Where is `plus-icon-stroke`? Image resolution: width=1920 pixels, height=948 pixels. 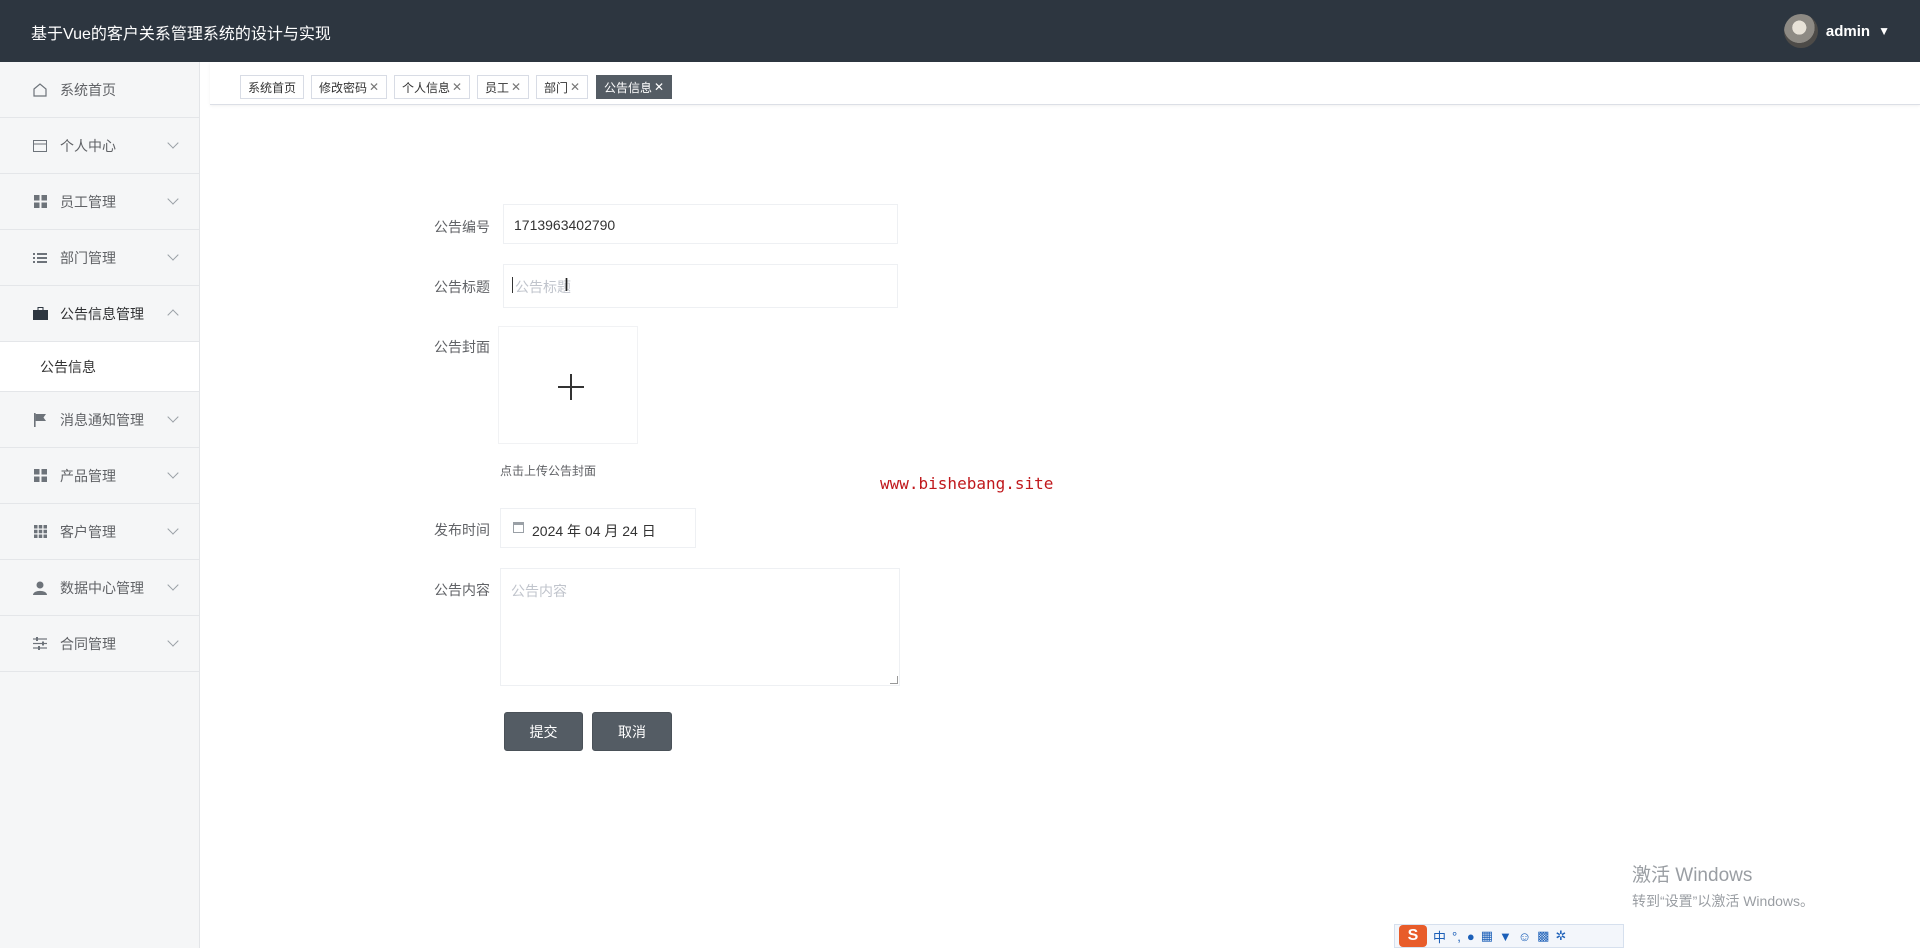
plus-icon-stroke is located at coordinates (571, 387).